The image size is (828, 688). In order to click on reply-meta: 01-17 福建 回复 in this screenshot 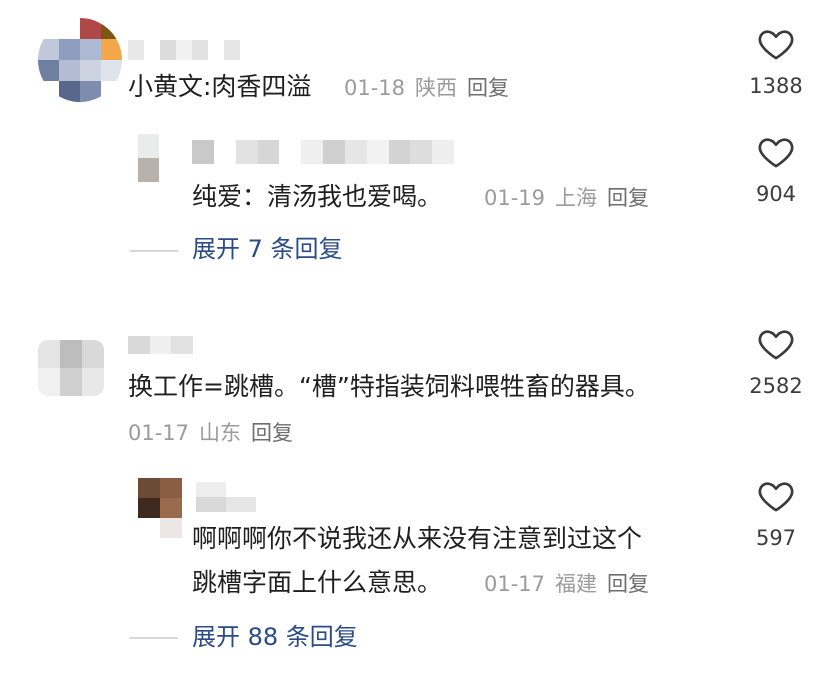, I will do `click(571, 584)`.